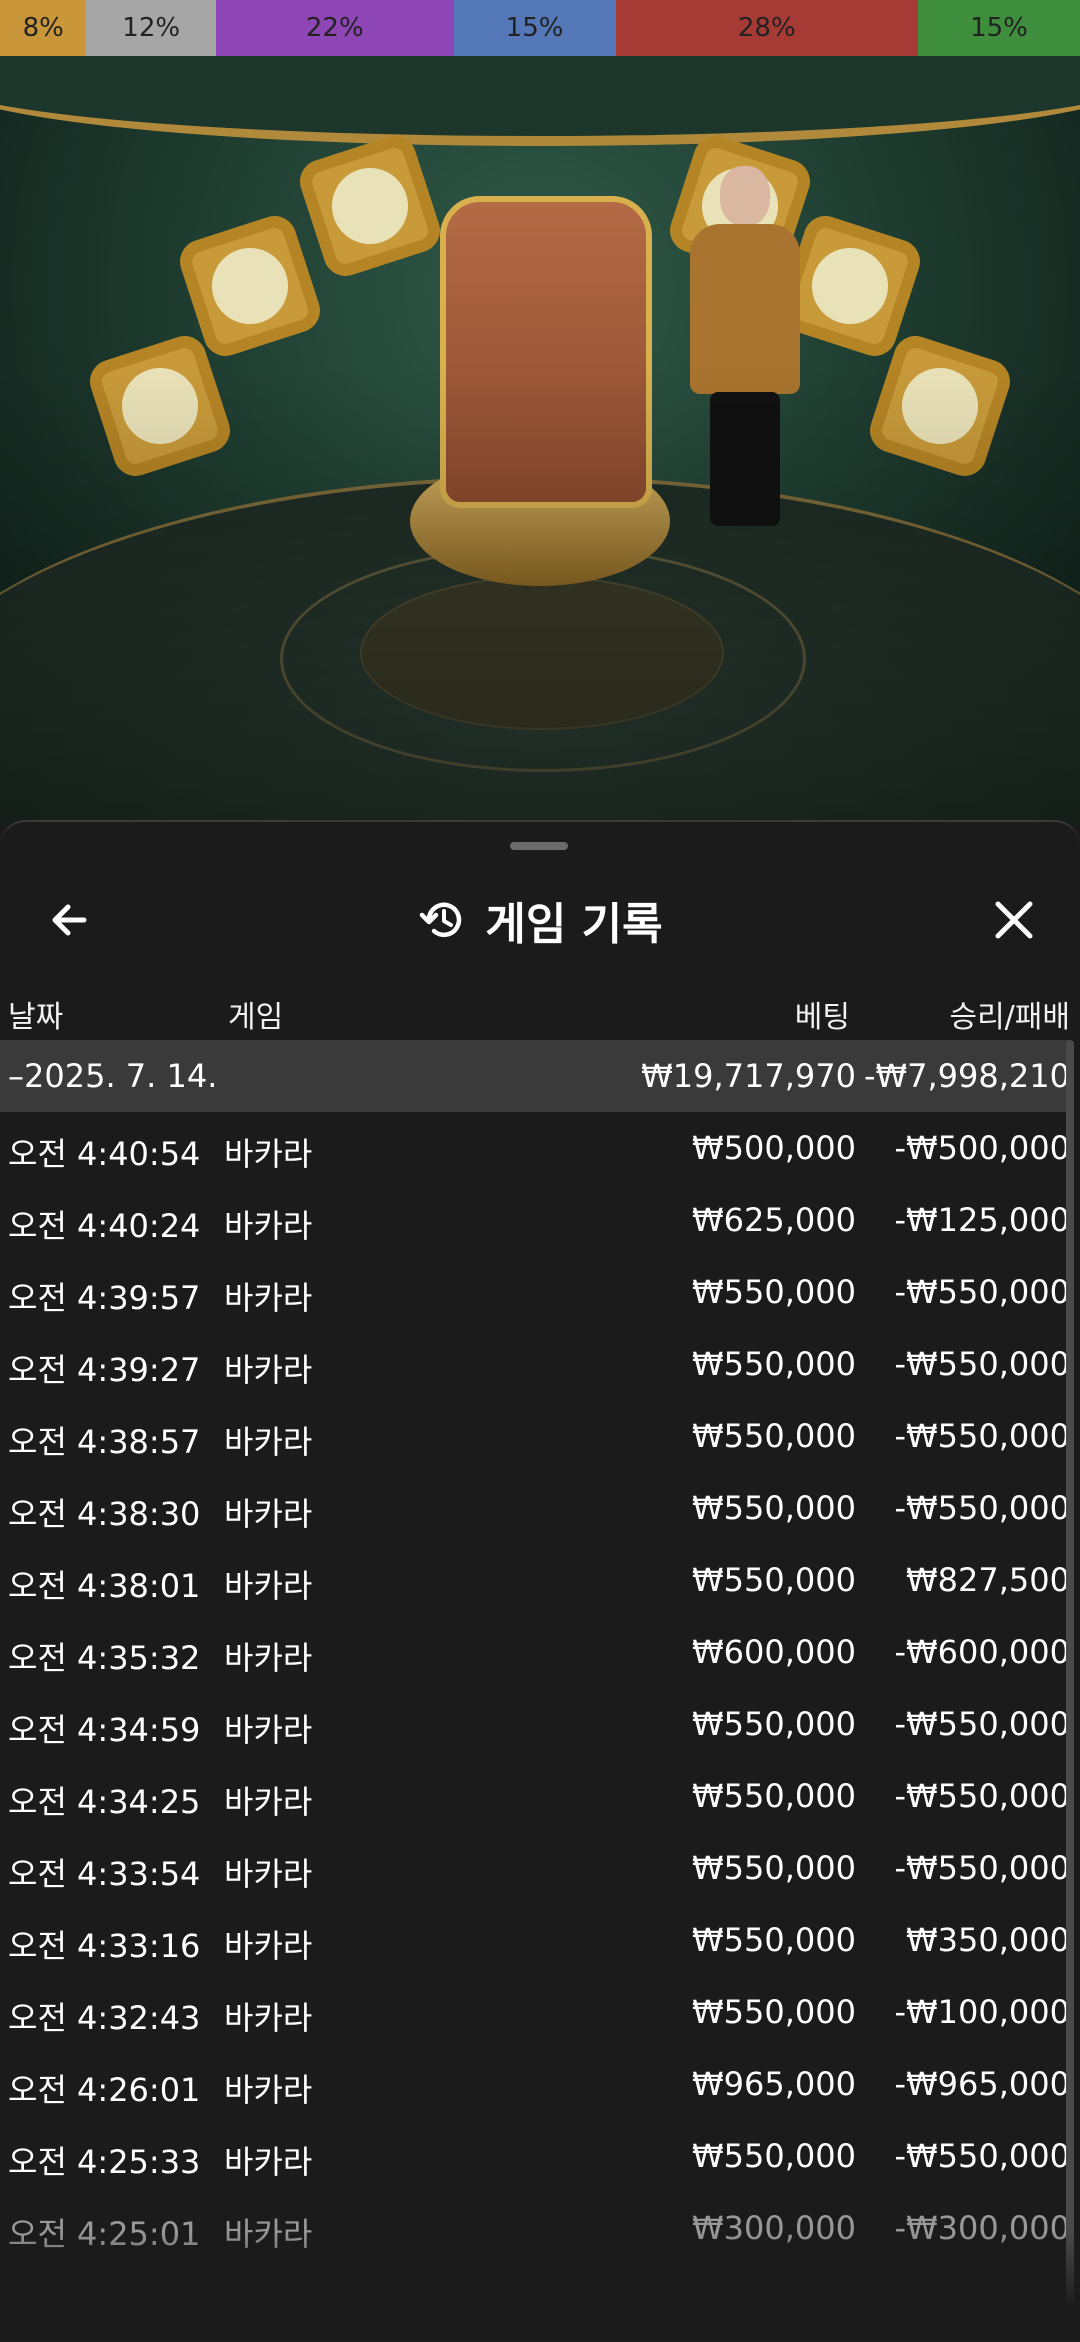  I want to click on history-row: 오전 4:40:24 바카라 ₩625,000 -₩125,000, so click(535, 1220).